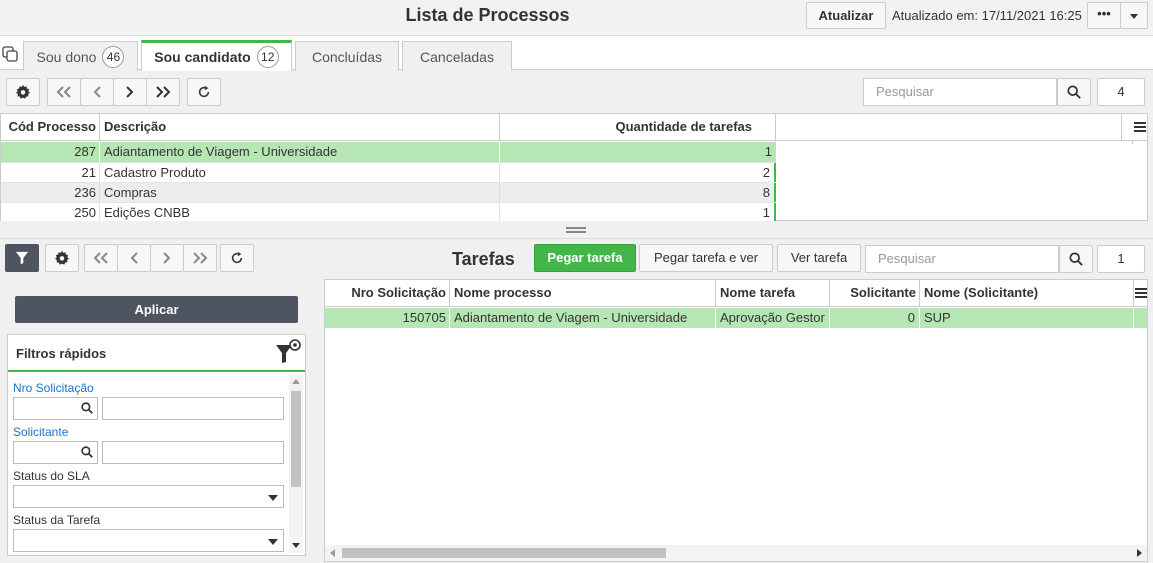  I want to click on process-search-button, so click(1074, 92).